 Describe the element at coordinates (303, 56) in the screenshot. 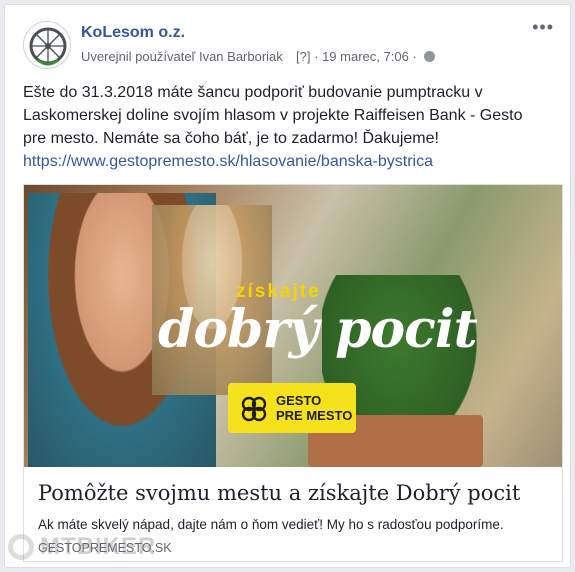

I see `question-link: [?]` at that location.